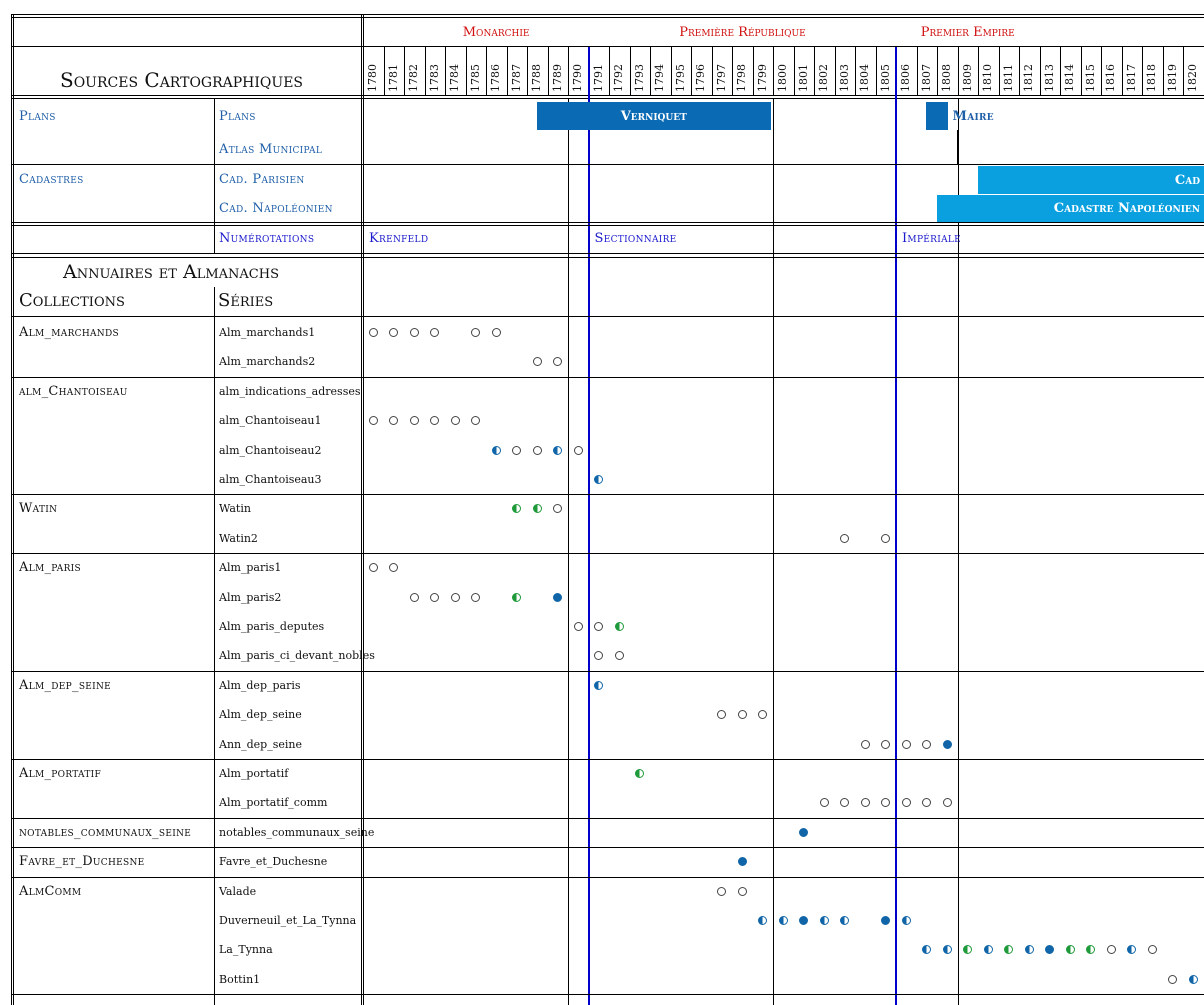  What do you see at coordinates (782, 78) in the screenshot?
I see `year-tick-label: 1800` at bounding box center [782, 78].